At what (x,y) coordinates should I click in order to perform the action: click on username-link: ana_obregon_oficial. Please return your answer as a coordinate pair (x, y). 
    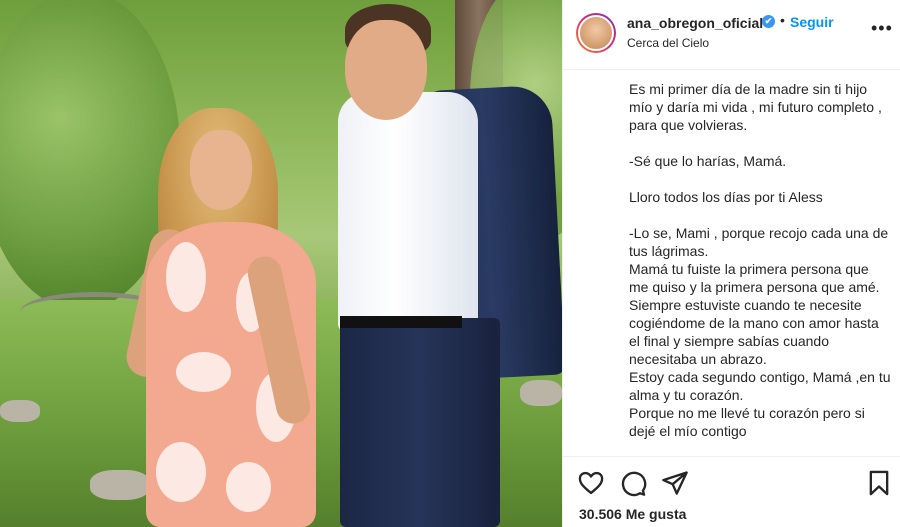
    Looking at the image, I should click on (695, 23).